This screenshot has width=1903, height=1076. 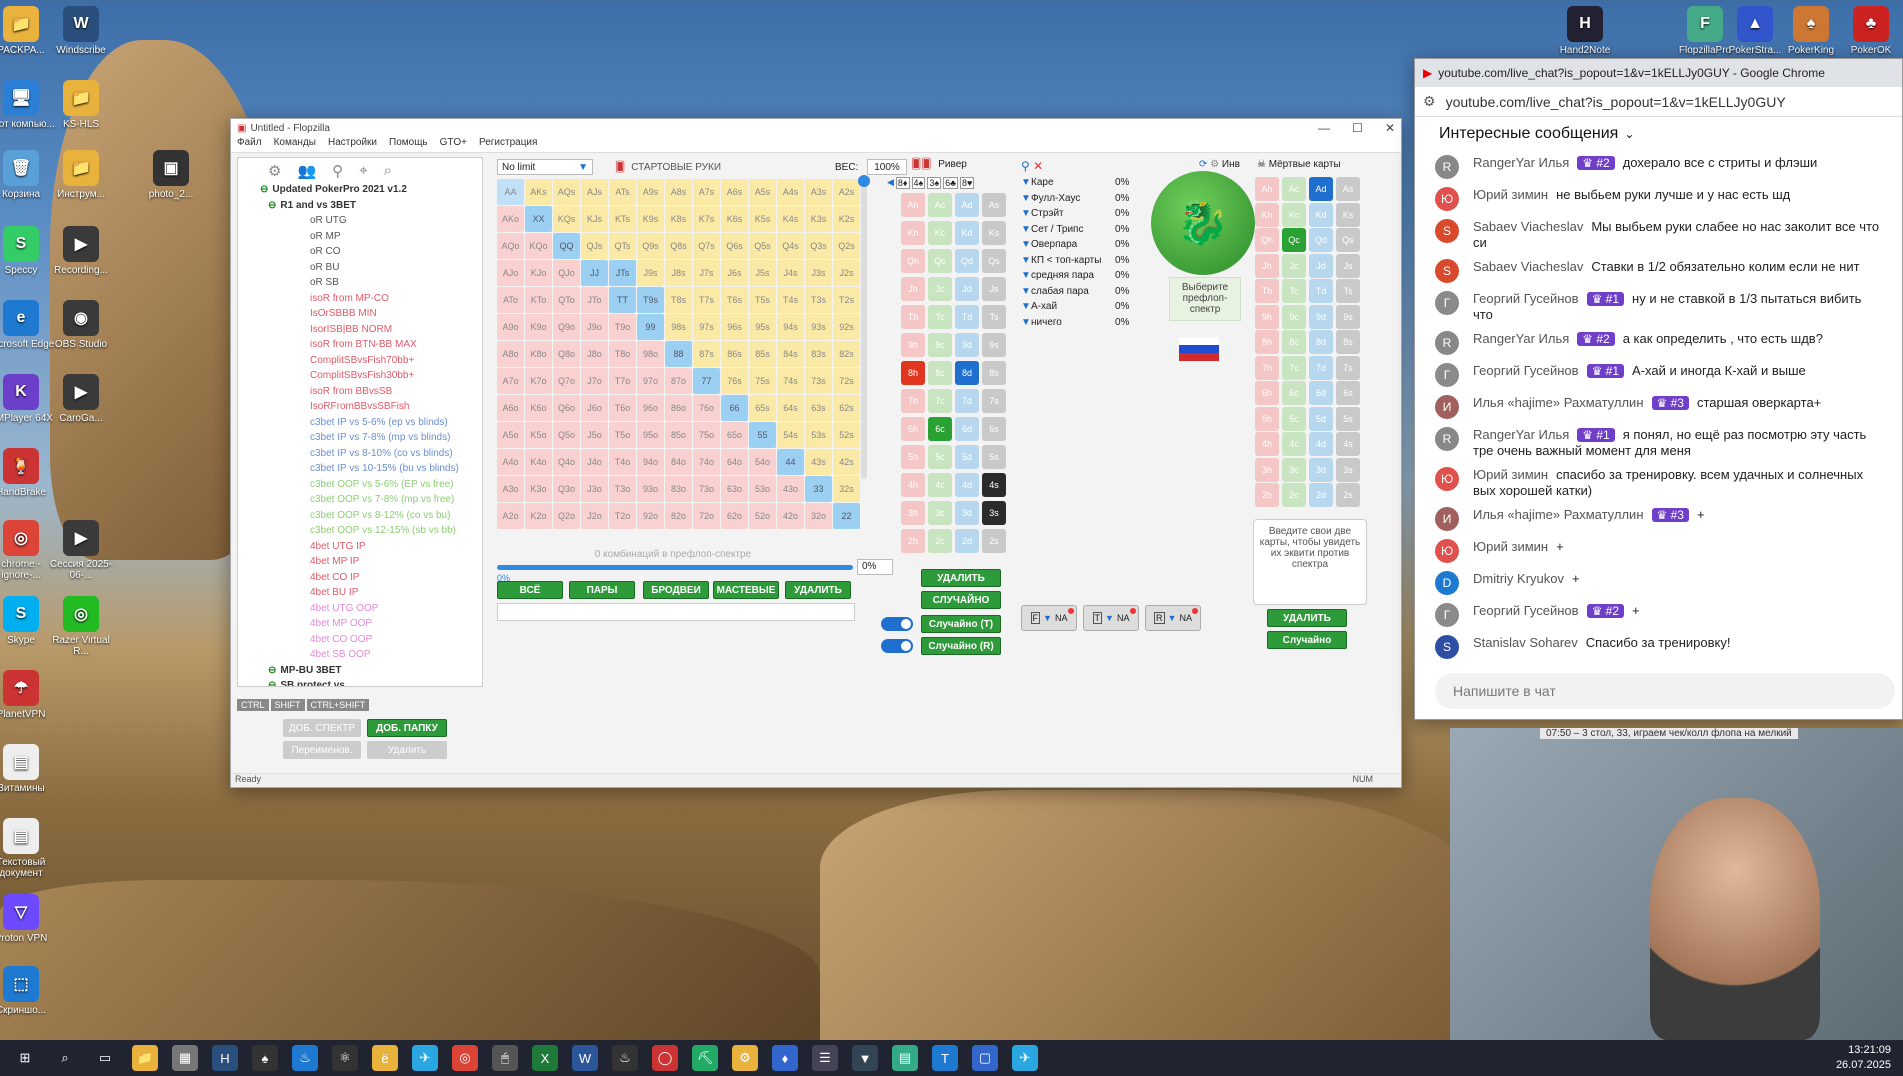 What do you see at coordinates (913, 345) in the screenshot?
I see `card-slot: 9h` at bounding box center [913, 345].